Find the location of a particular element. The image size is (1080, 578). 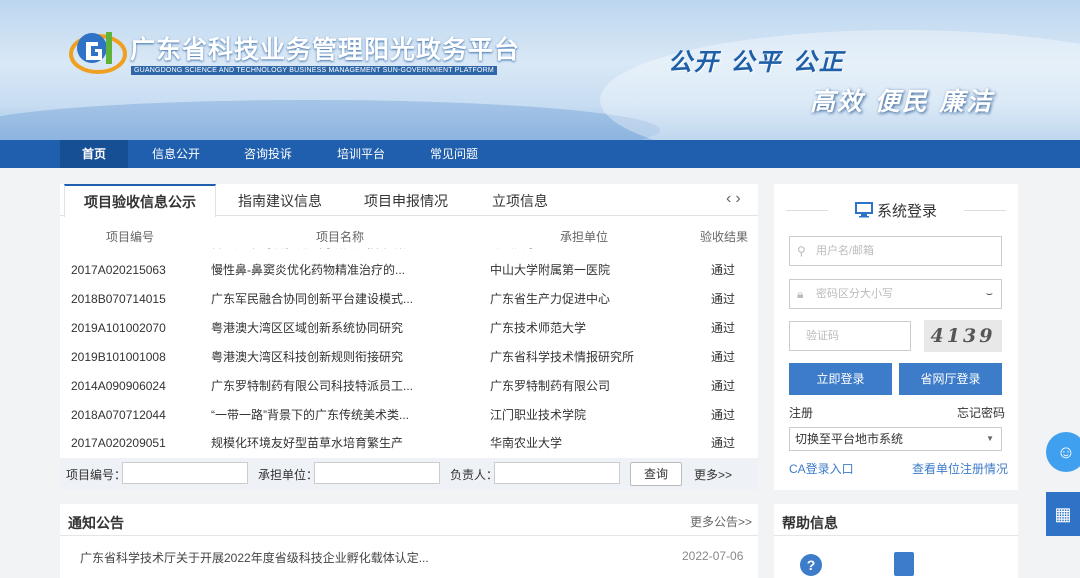

tab-guide-suggestions: 指南建议信息 is located at coordinates (280, 200).